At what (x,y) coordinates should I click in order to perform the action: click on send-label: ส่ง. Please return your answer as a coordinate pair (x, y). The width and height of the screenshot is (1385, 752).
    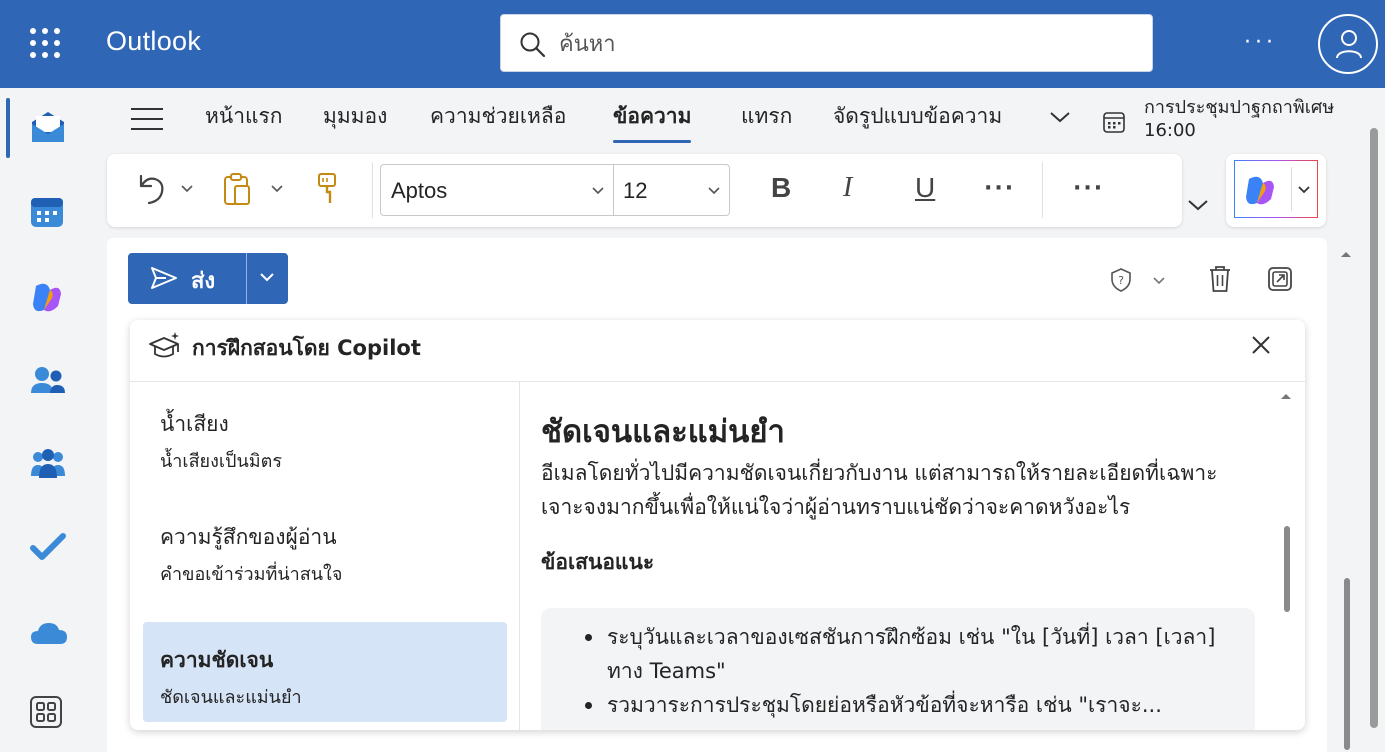
    Looking at the image, I should click on (203, 281).